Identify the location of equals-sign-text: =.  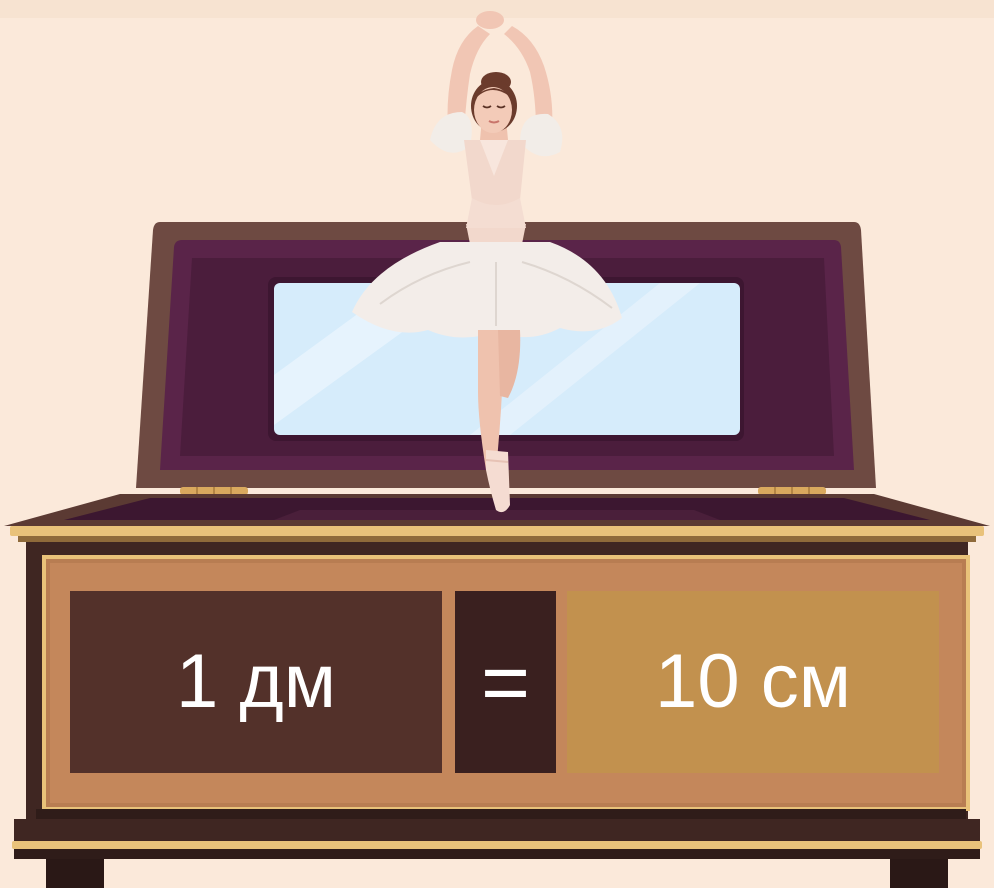
(505, 682).